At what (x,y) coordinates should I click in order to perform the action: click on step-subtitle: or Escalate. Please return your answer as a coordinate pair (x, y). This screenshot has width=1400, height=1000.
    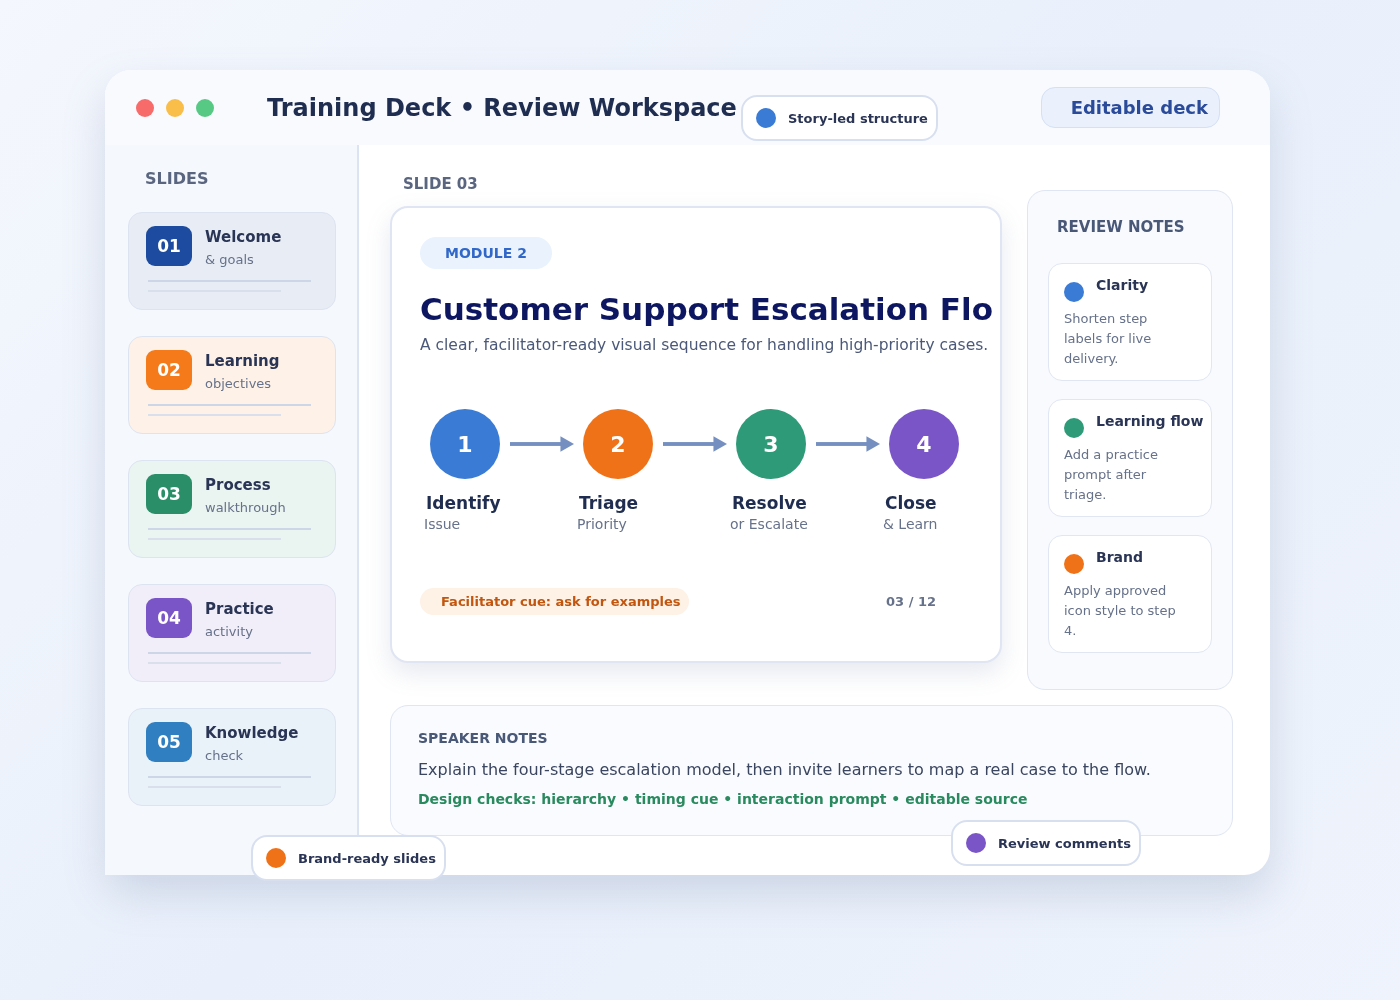
    Looking at the image, I should click on (769, 524).